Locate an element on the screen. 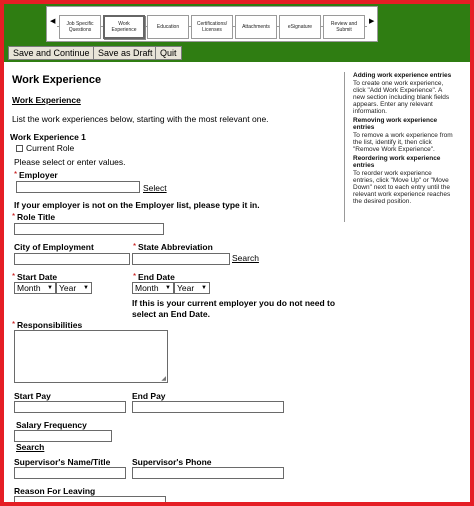  salary-frequency-input is located at coordinates (63, 436).